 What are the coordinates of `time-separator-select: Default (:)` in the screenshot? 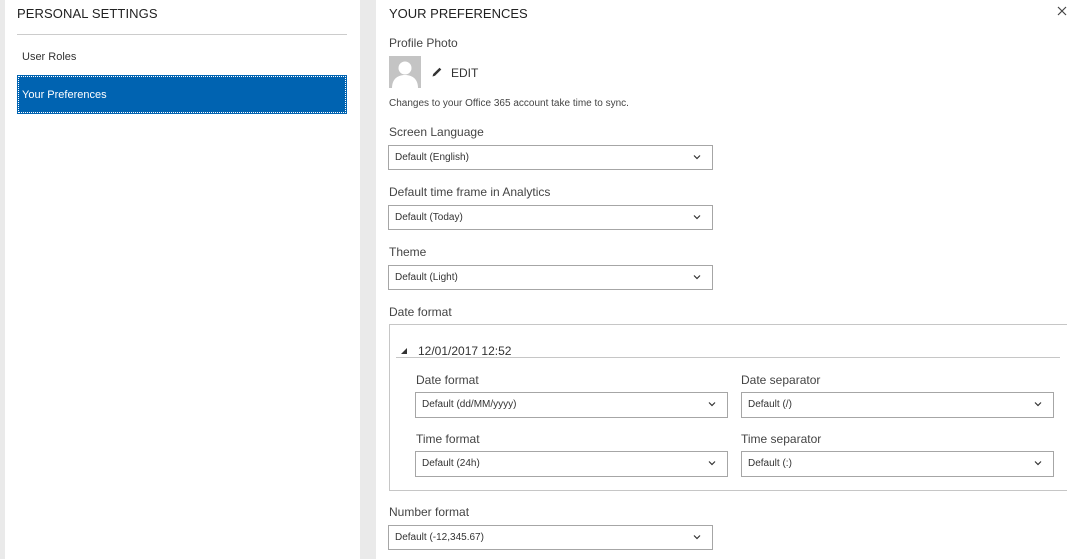 It's located at (897, 464).